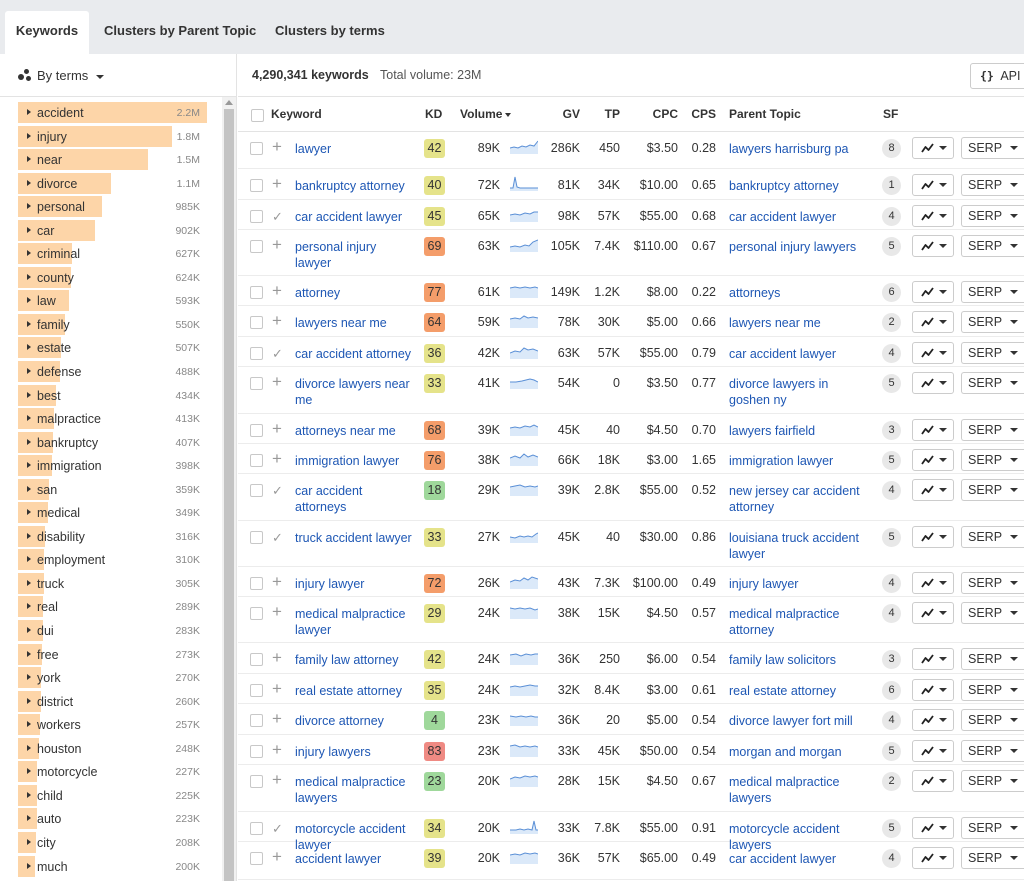  What do you see at coordinates (610, 114) in the screenshot?
I see `col-tp: TP` at bounding box center [610, 114].